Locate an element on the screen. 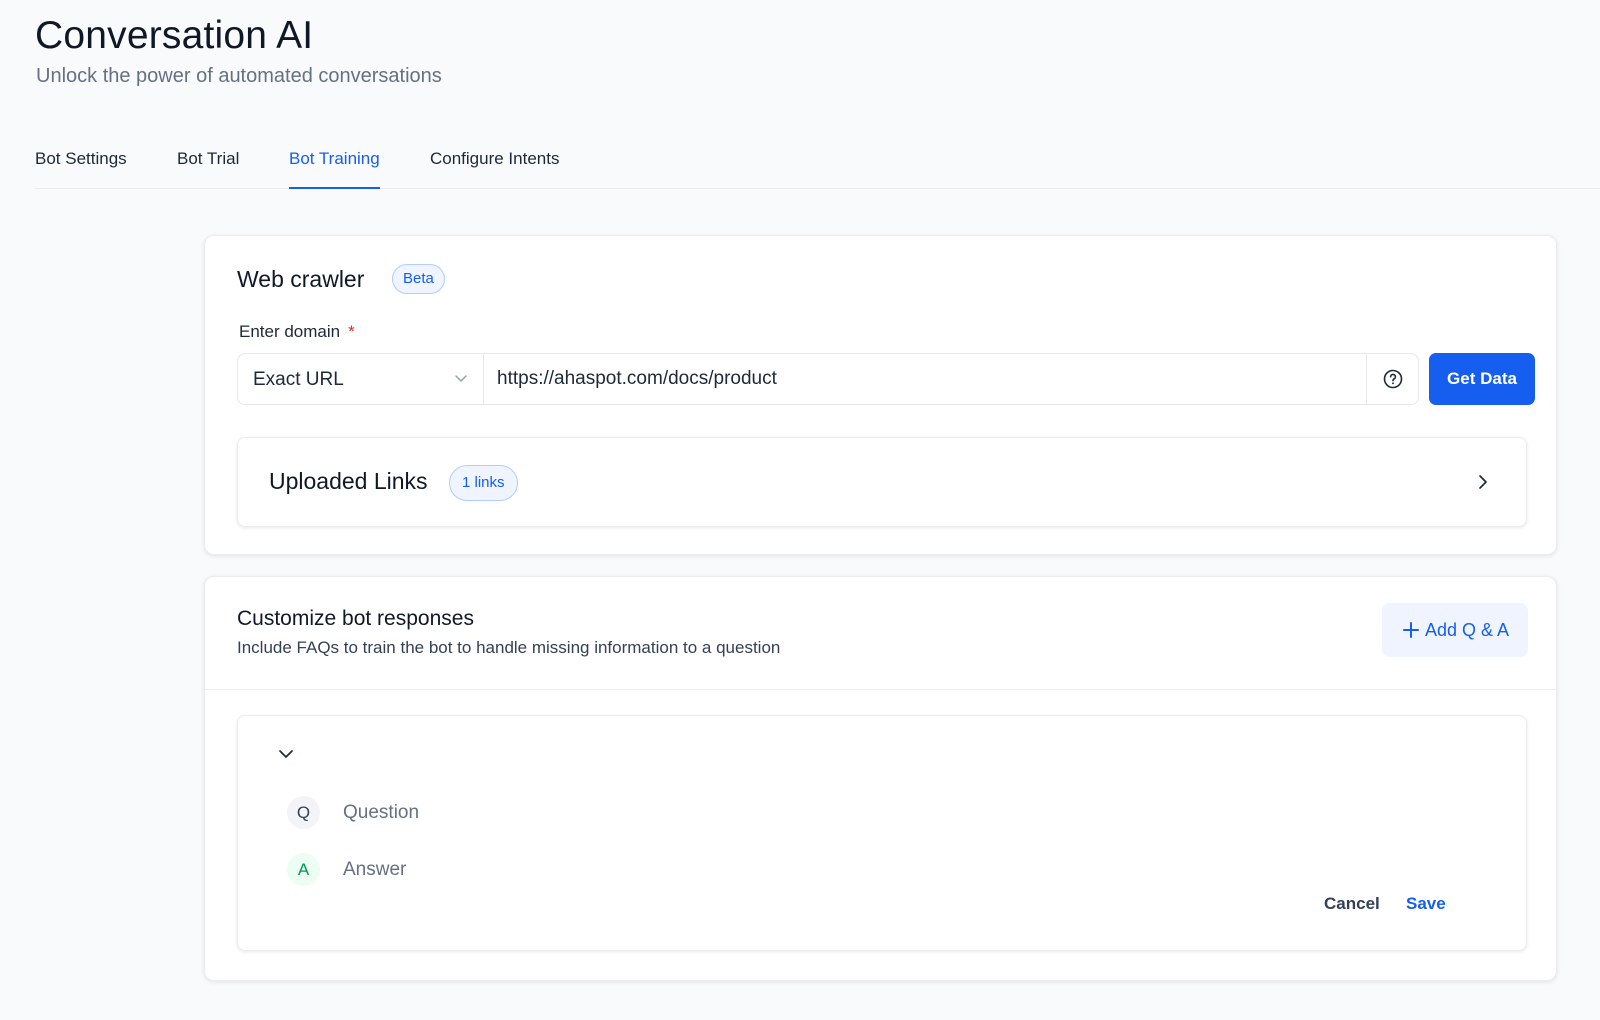 This screenshot has width=1600, height=1020. tab-bot-training: Bot Training is located at coordinates (334, 169).